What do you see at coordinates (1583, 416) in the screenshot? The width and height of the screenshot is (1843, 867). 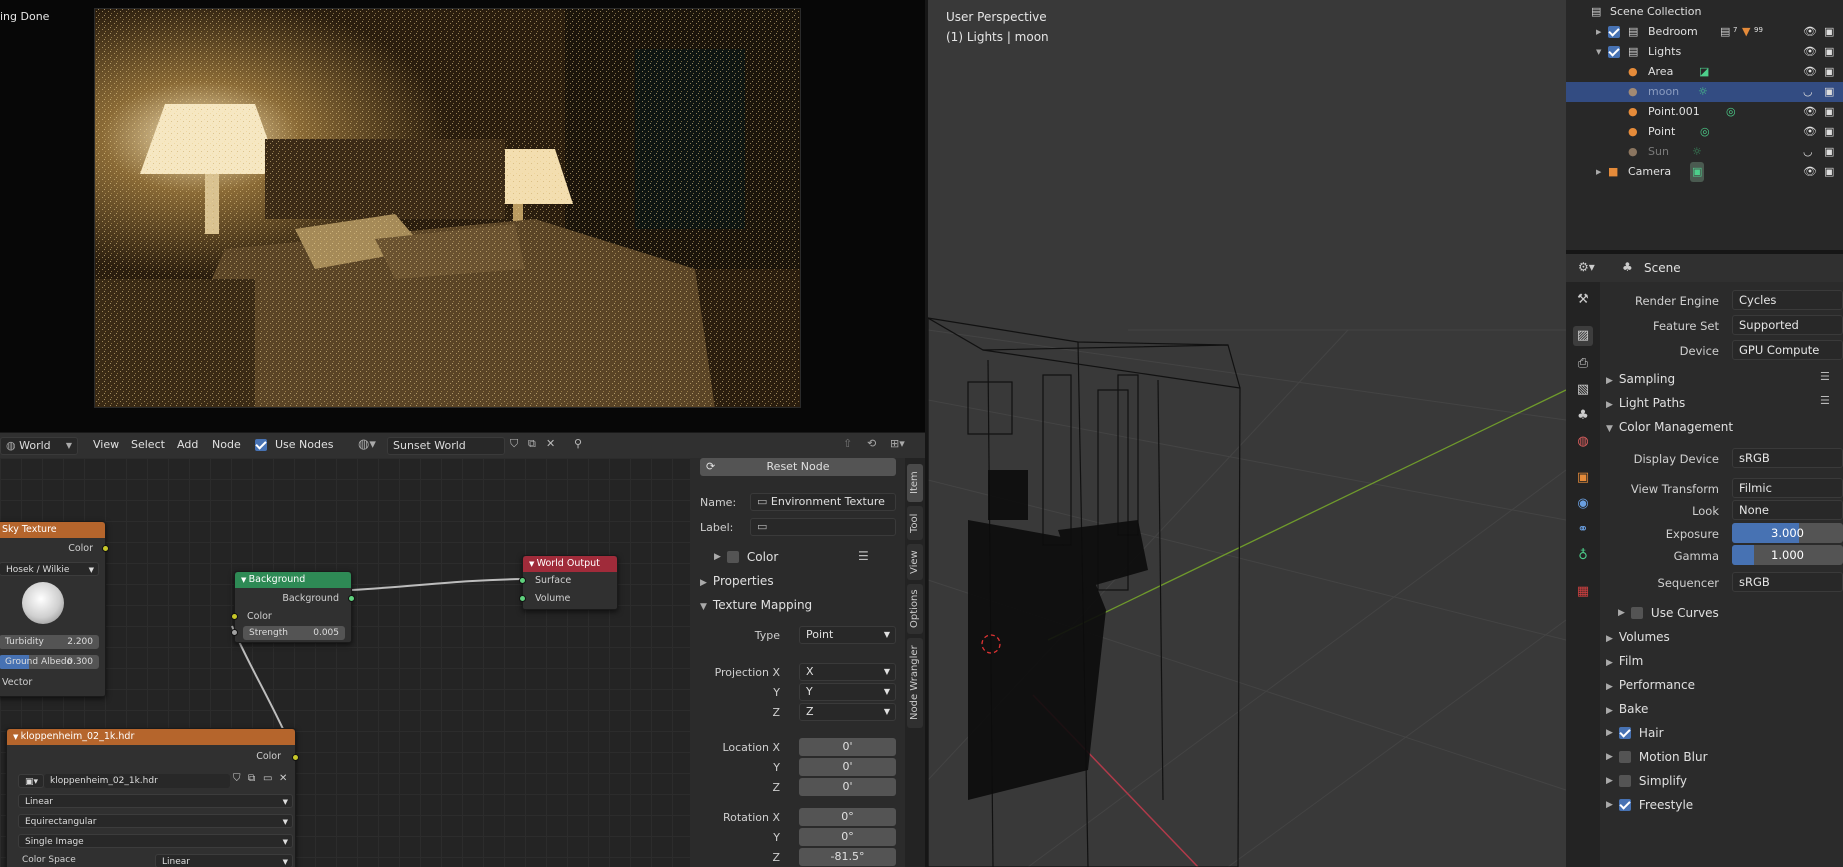 I see `scene-tab-icon: ♣` at bounding box center [1583, 416].